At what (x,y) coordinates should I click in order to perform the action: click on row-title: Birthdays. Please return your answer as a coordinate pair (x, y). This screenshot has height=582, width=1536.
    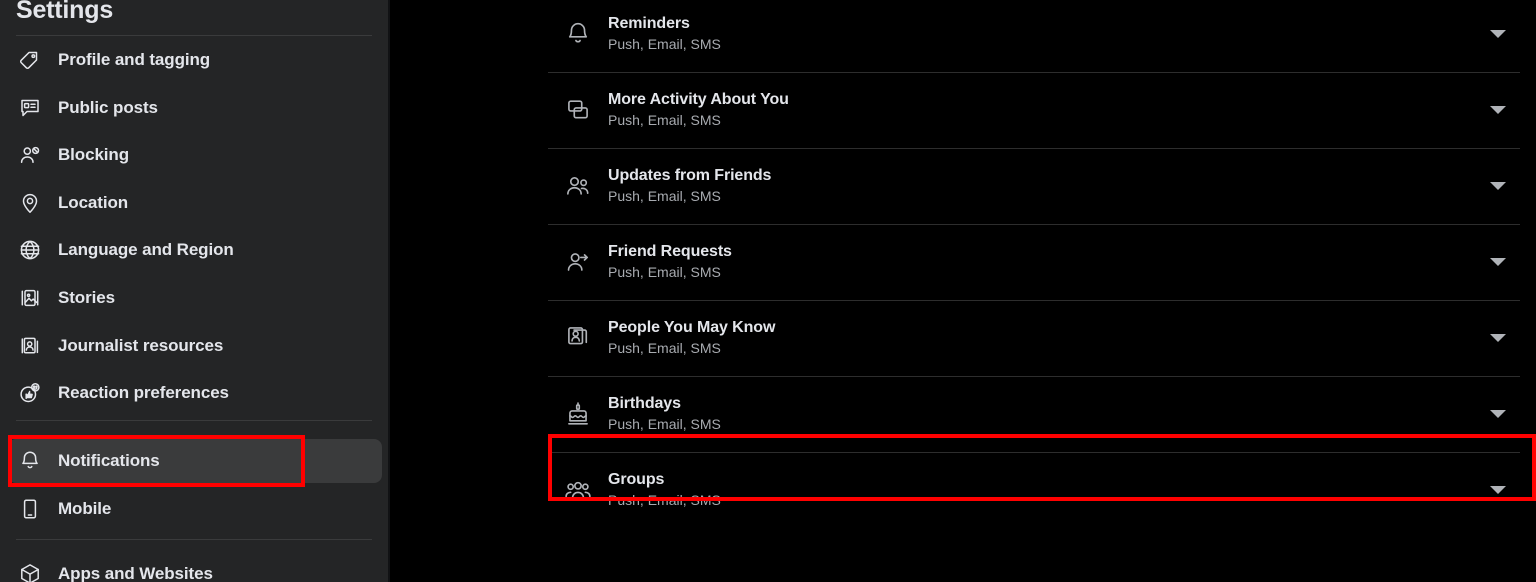
    Looking at the image, I should click on (644, 403).